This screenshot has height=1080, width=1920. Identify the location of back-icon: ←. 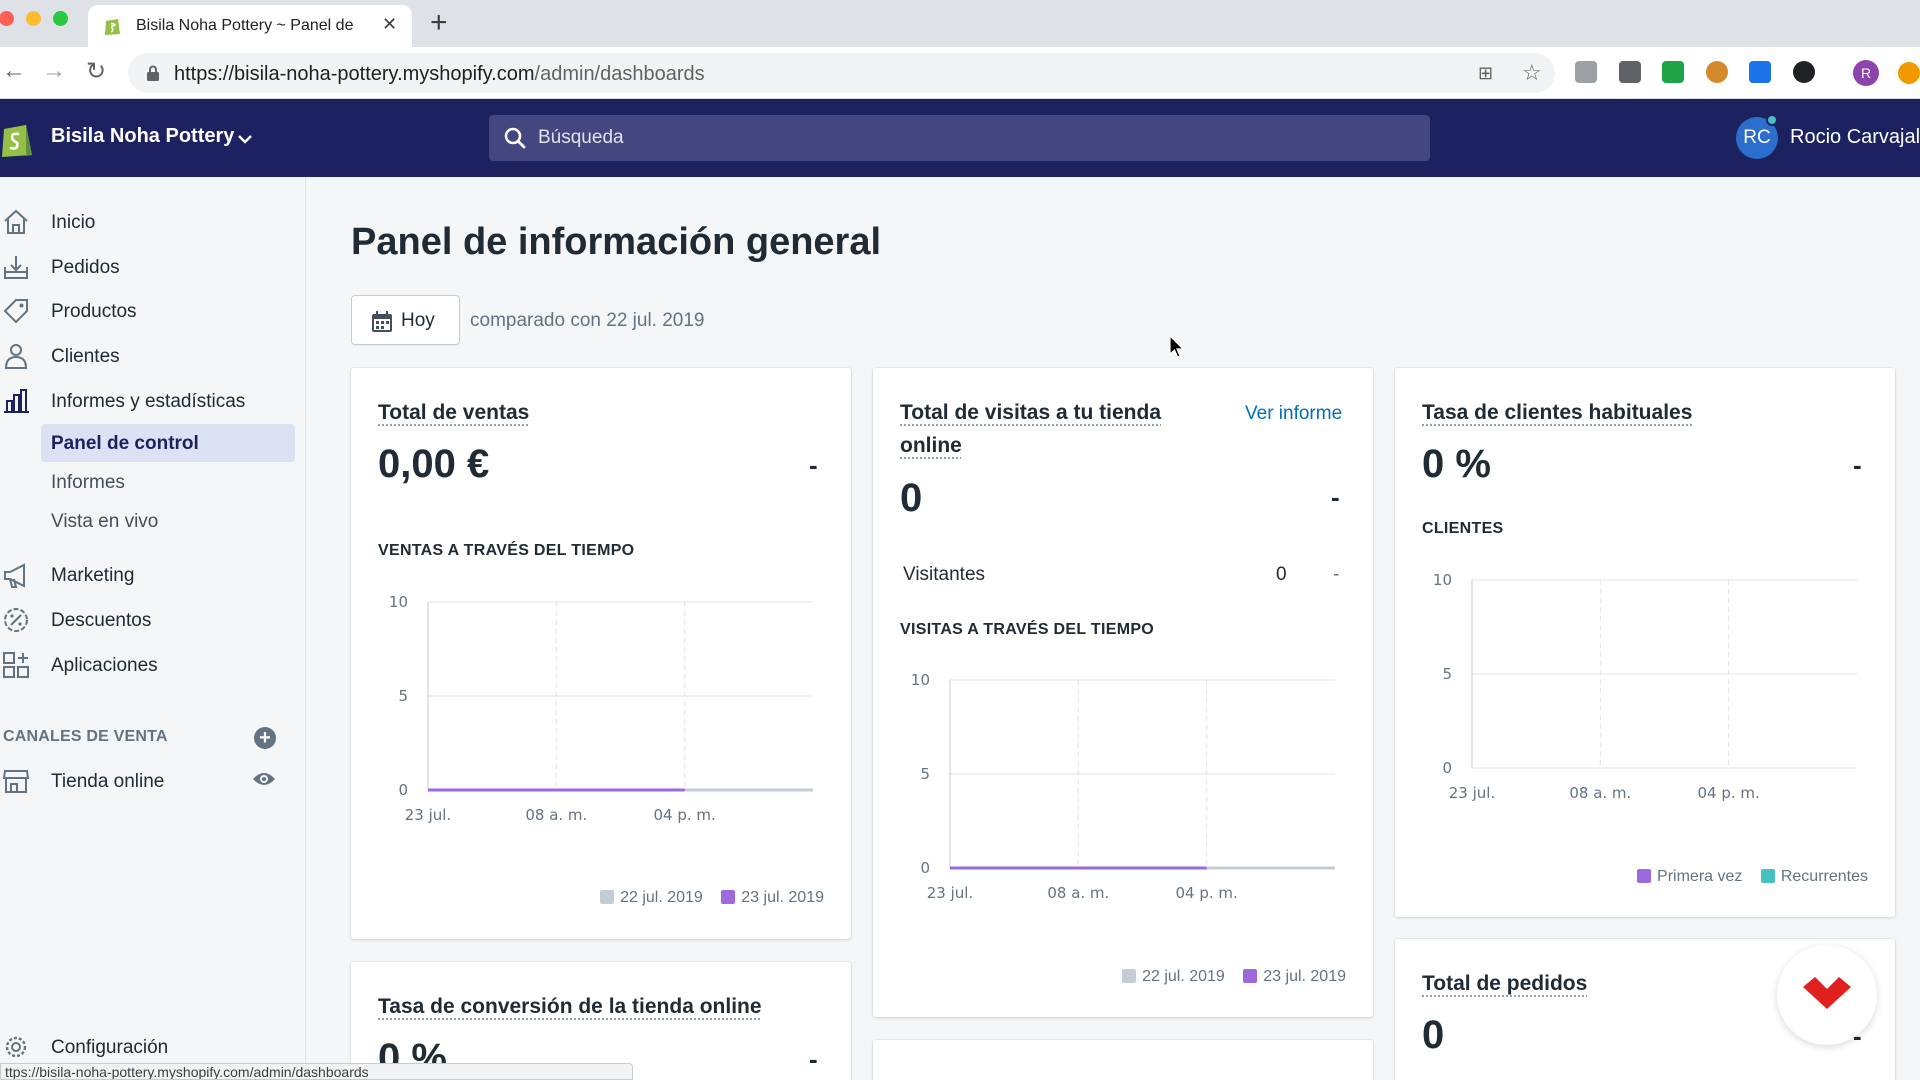
(14, 71).